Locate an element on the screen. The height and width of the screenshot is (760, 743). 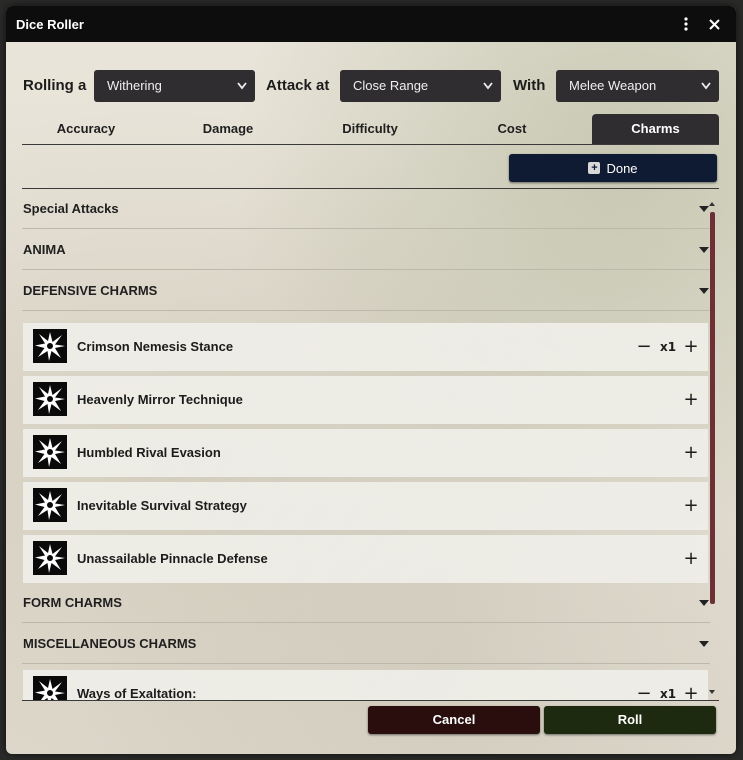
cancel-button: Cancel is located at coordinates (454, 720).